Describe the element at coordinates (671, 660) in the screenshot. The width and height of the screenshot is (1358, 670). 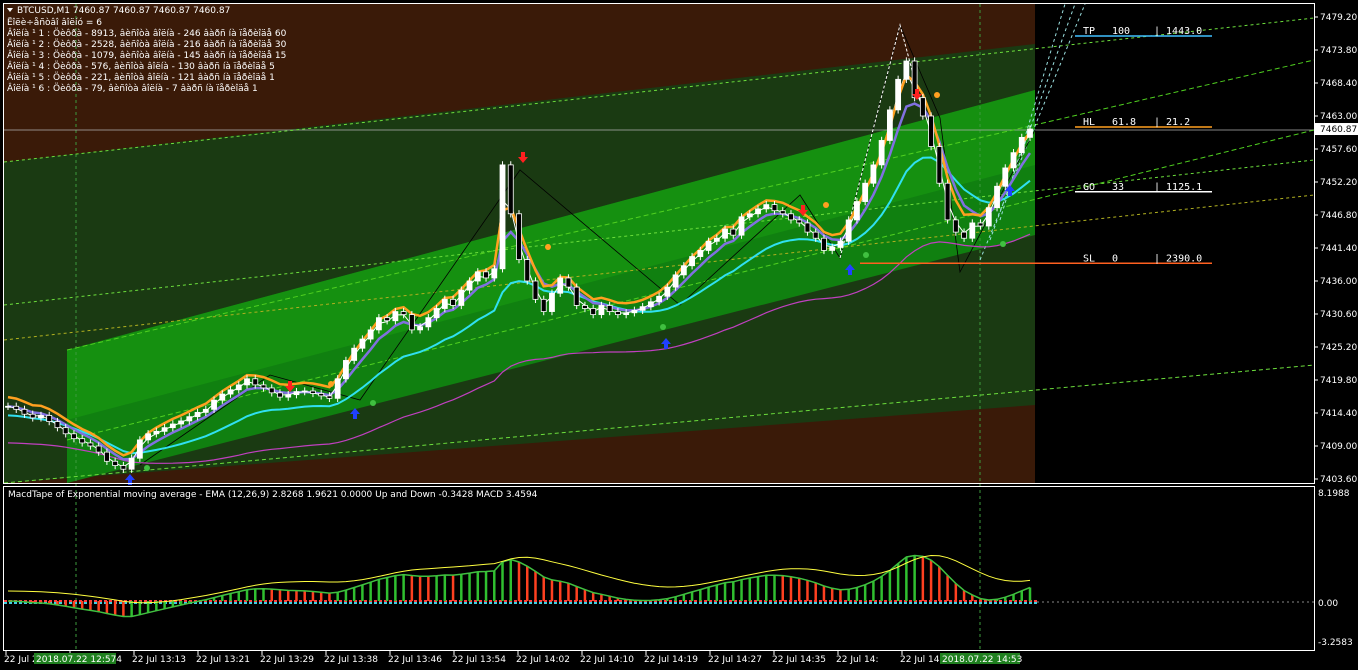
I see `time-tick-label: 22 Jul 14:19` at that location.